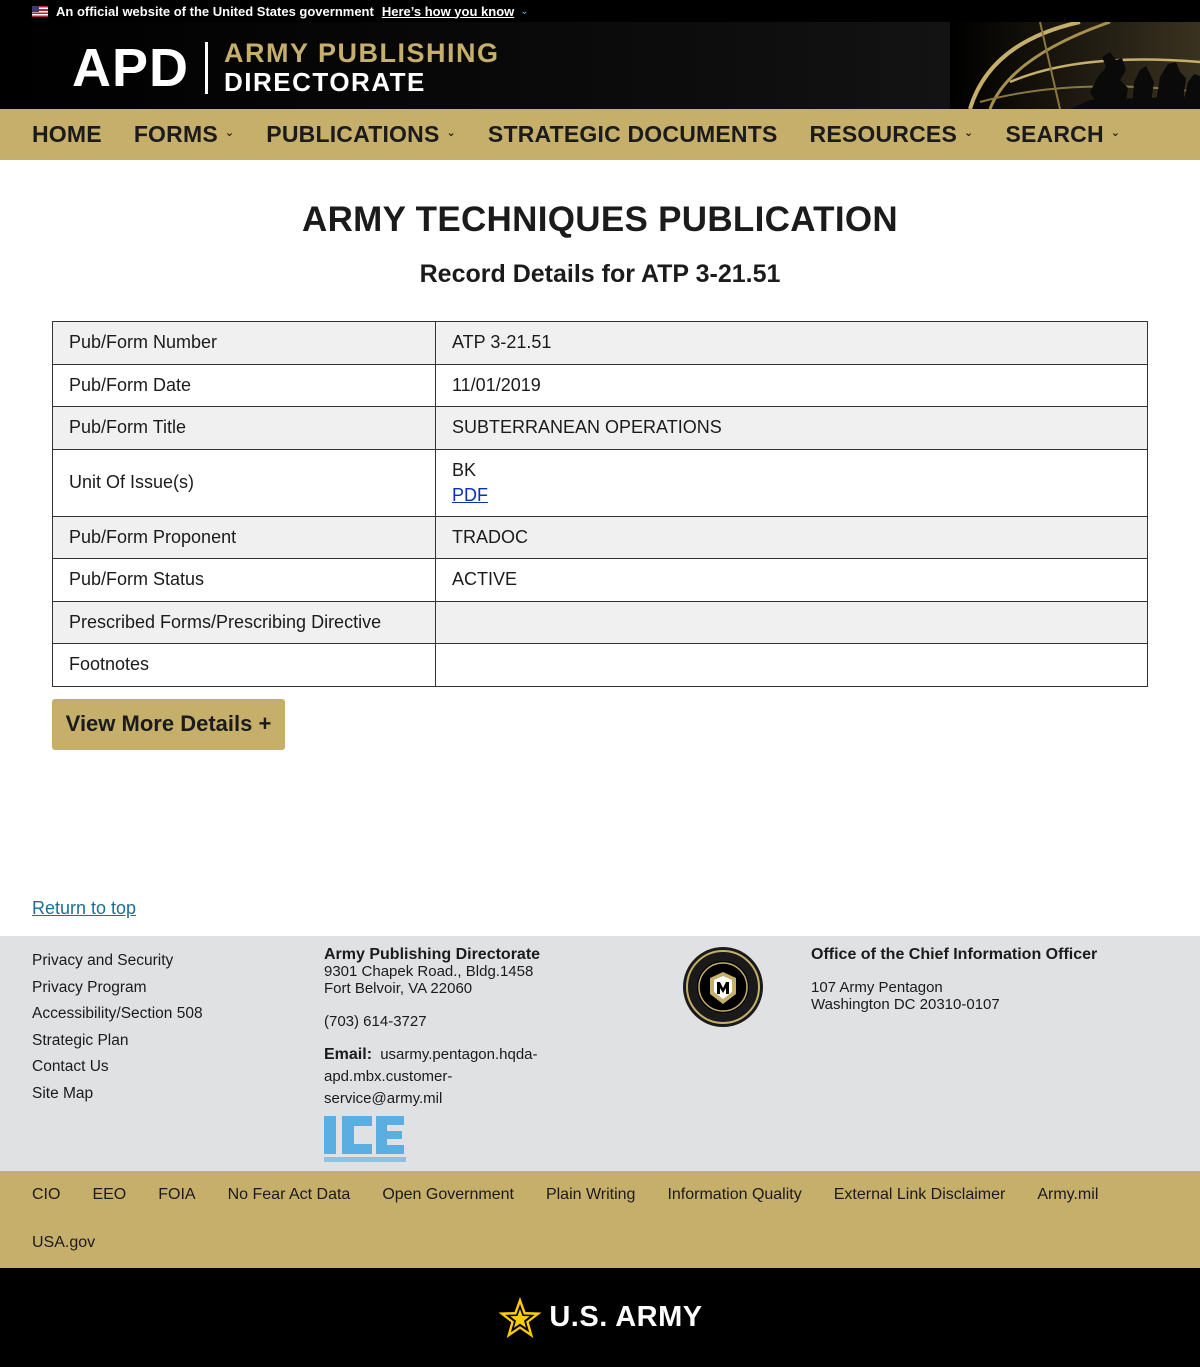 Image resolution: width=1200 pixels, height=1367 pixels. I want to click on table-row: Pub/Form Number ATP 3-21.51, so click(600, 343).